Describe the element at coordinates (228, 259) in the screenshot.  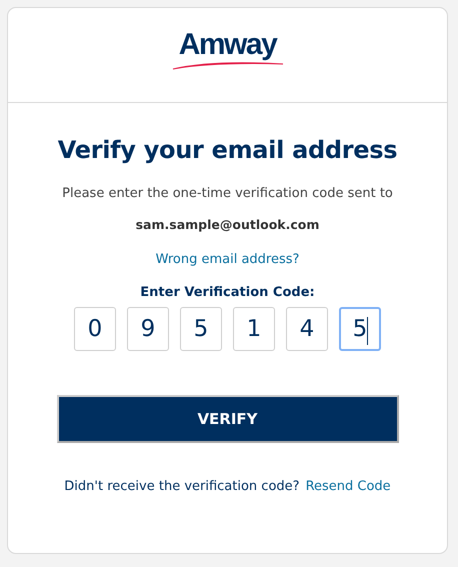
I see `wrong-email-link: Wrong email address?` at that location.